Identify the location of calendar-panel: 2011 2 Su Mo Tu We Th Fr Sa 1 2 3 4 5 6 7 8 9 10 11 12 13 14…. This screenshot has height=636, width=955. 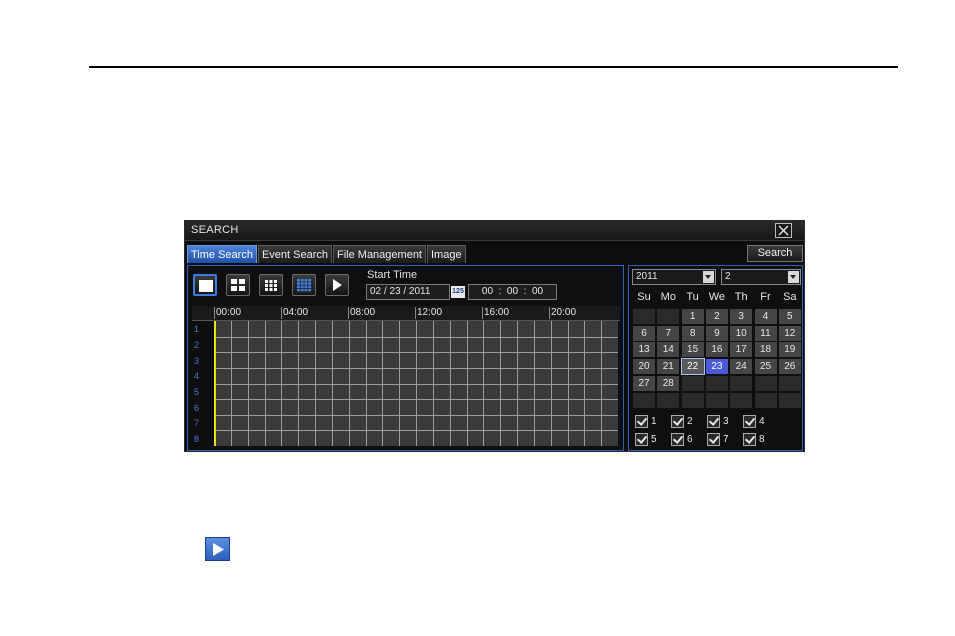
(715, 358).